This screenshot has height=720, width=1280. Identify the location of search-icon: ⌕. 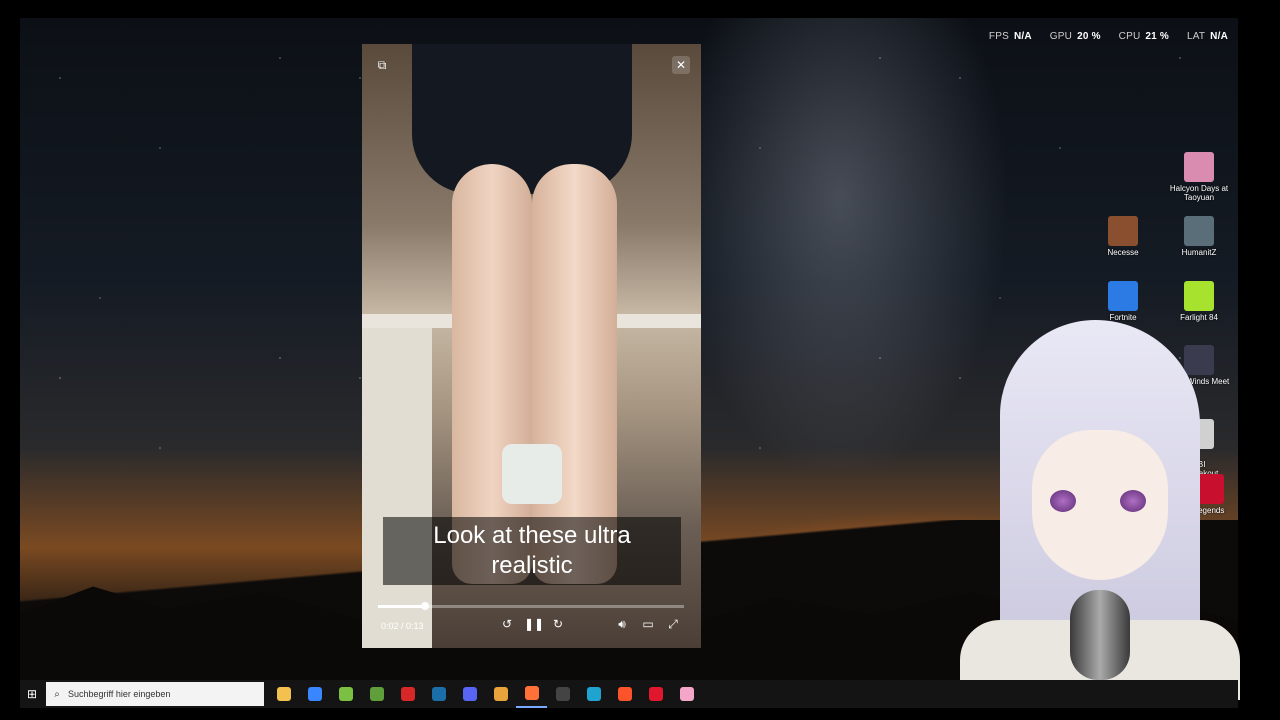
(57, 694).